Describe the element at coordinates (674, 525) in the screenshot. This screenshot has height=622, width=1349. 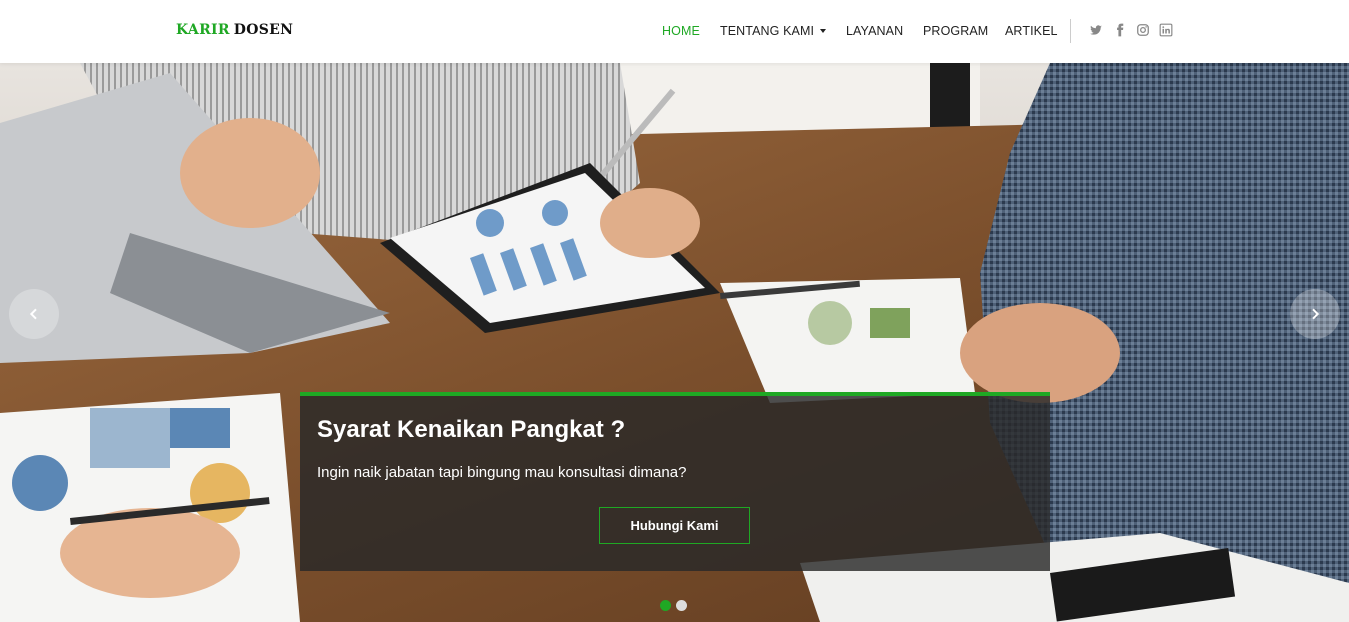
I see `contact-us-button: Hubungi Kami` at that location.